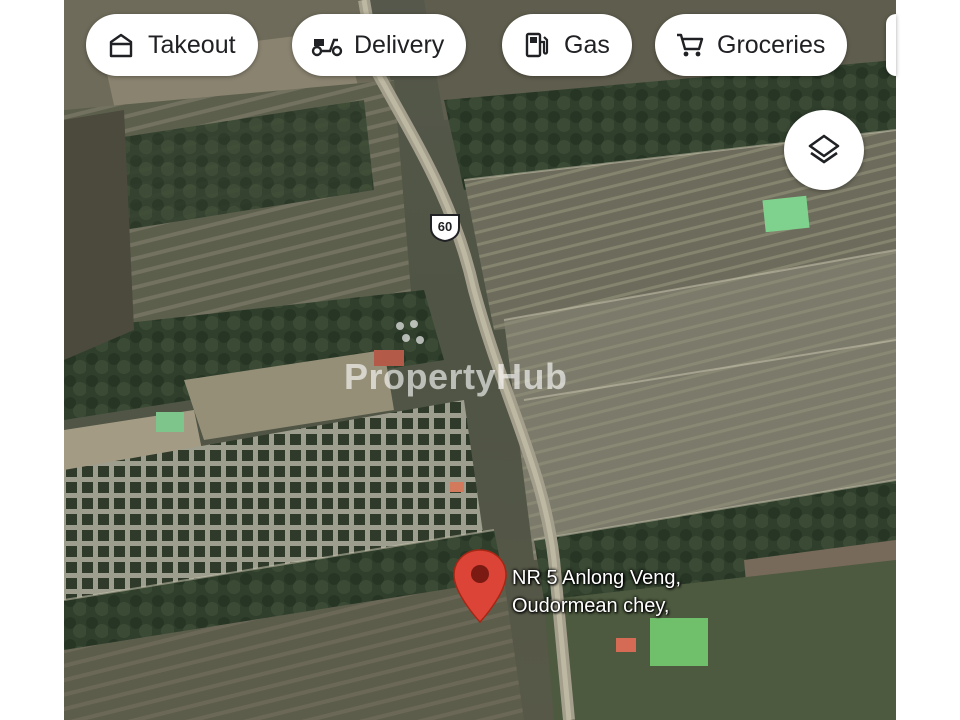 This screenshot has height=720, width=960. I want to click on chip-label: Gas, so click(587, 44).